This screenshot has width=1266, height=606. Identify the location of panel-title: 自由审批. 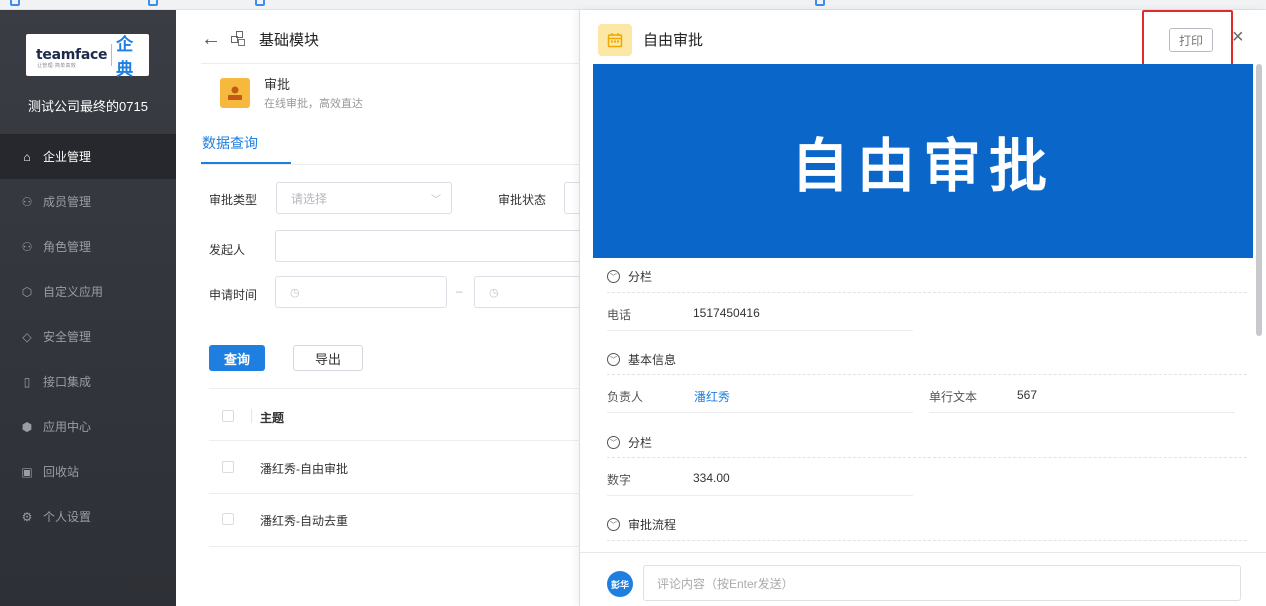
(673, 40).